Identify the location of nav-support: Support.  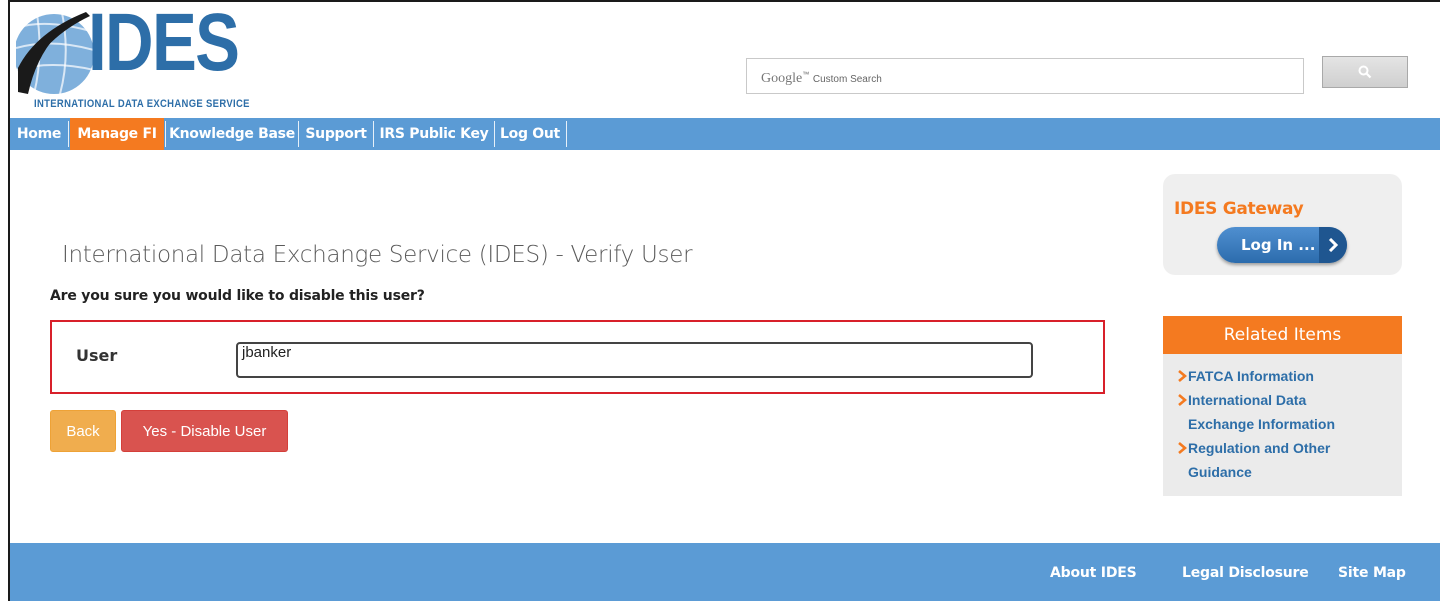
(336, 134).